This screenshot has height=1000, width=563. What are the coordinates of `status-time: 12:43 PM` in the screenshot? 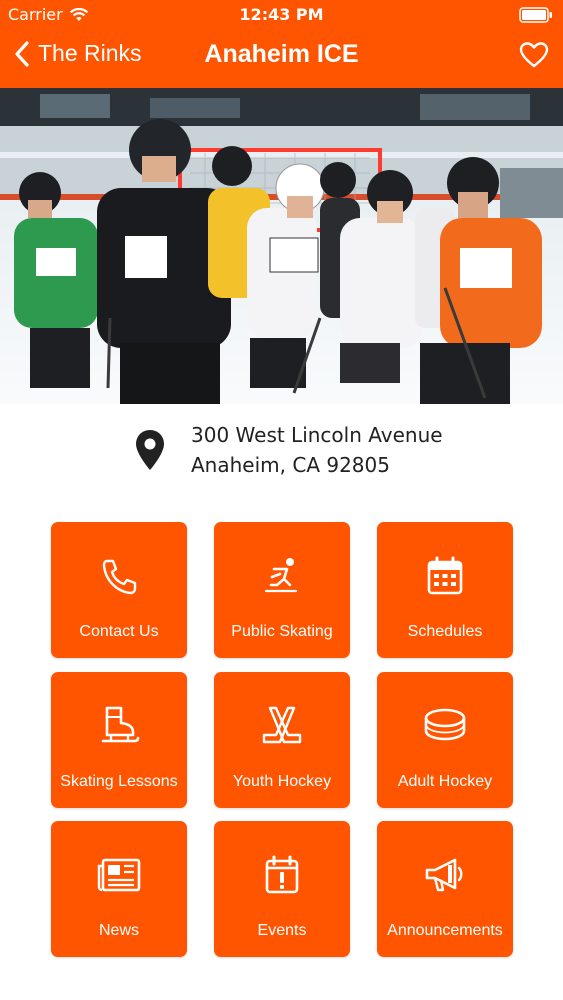 It's located at (281, 14).